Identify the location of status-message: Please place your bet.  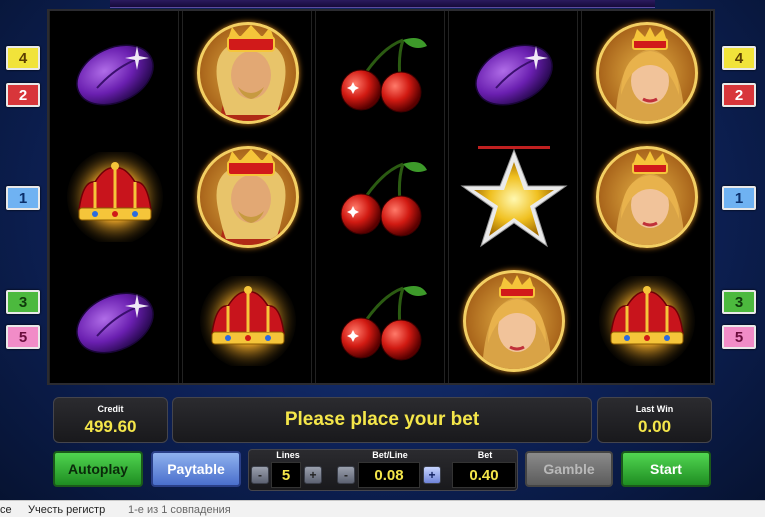
(382, 419).